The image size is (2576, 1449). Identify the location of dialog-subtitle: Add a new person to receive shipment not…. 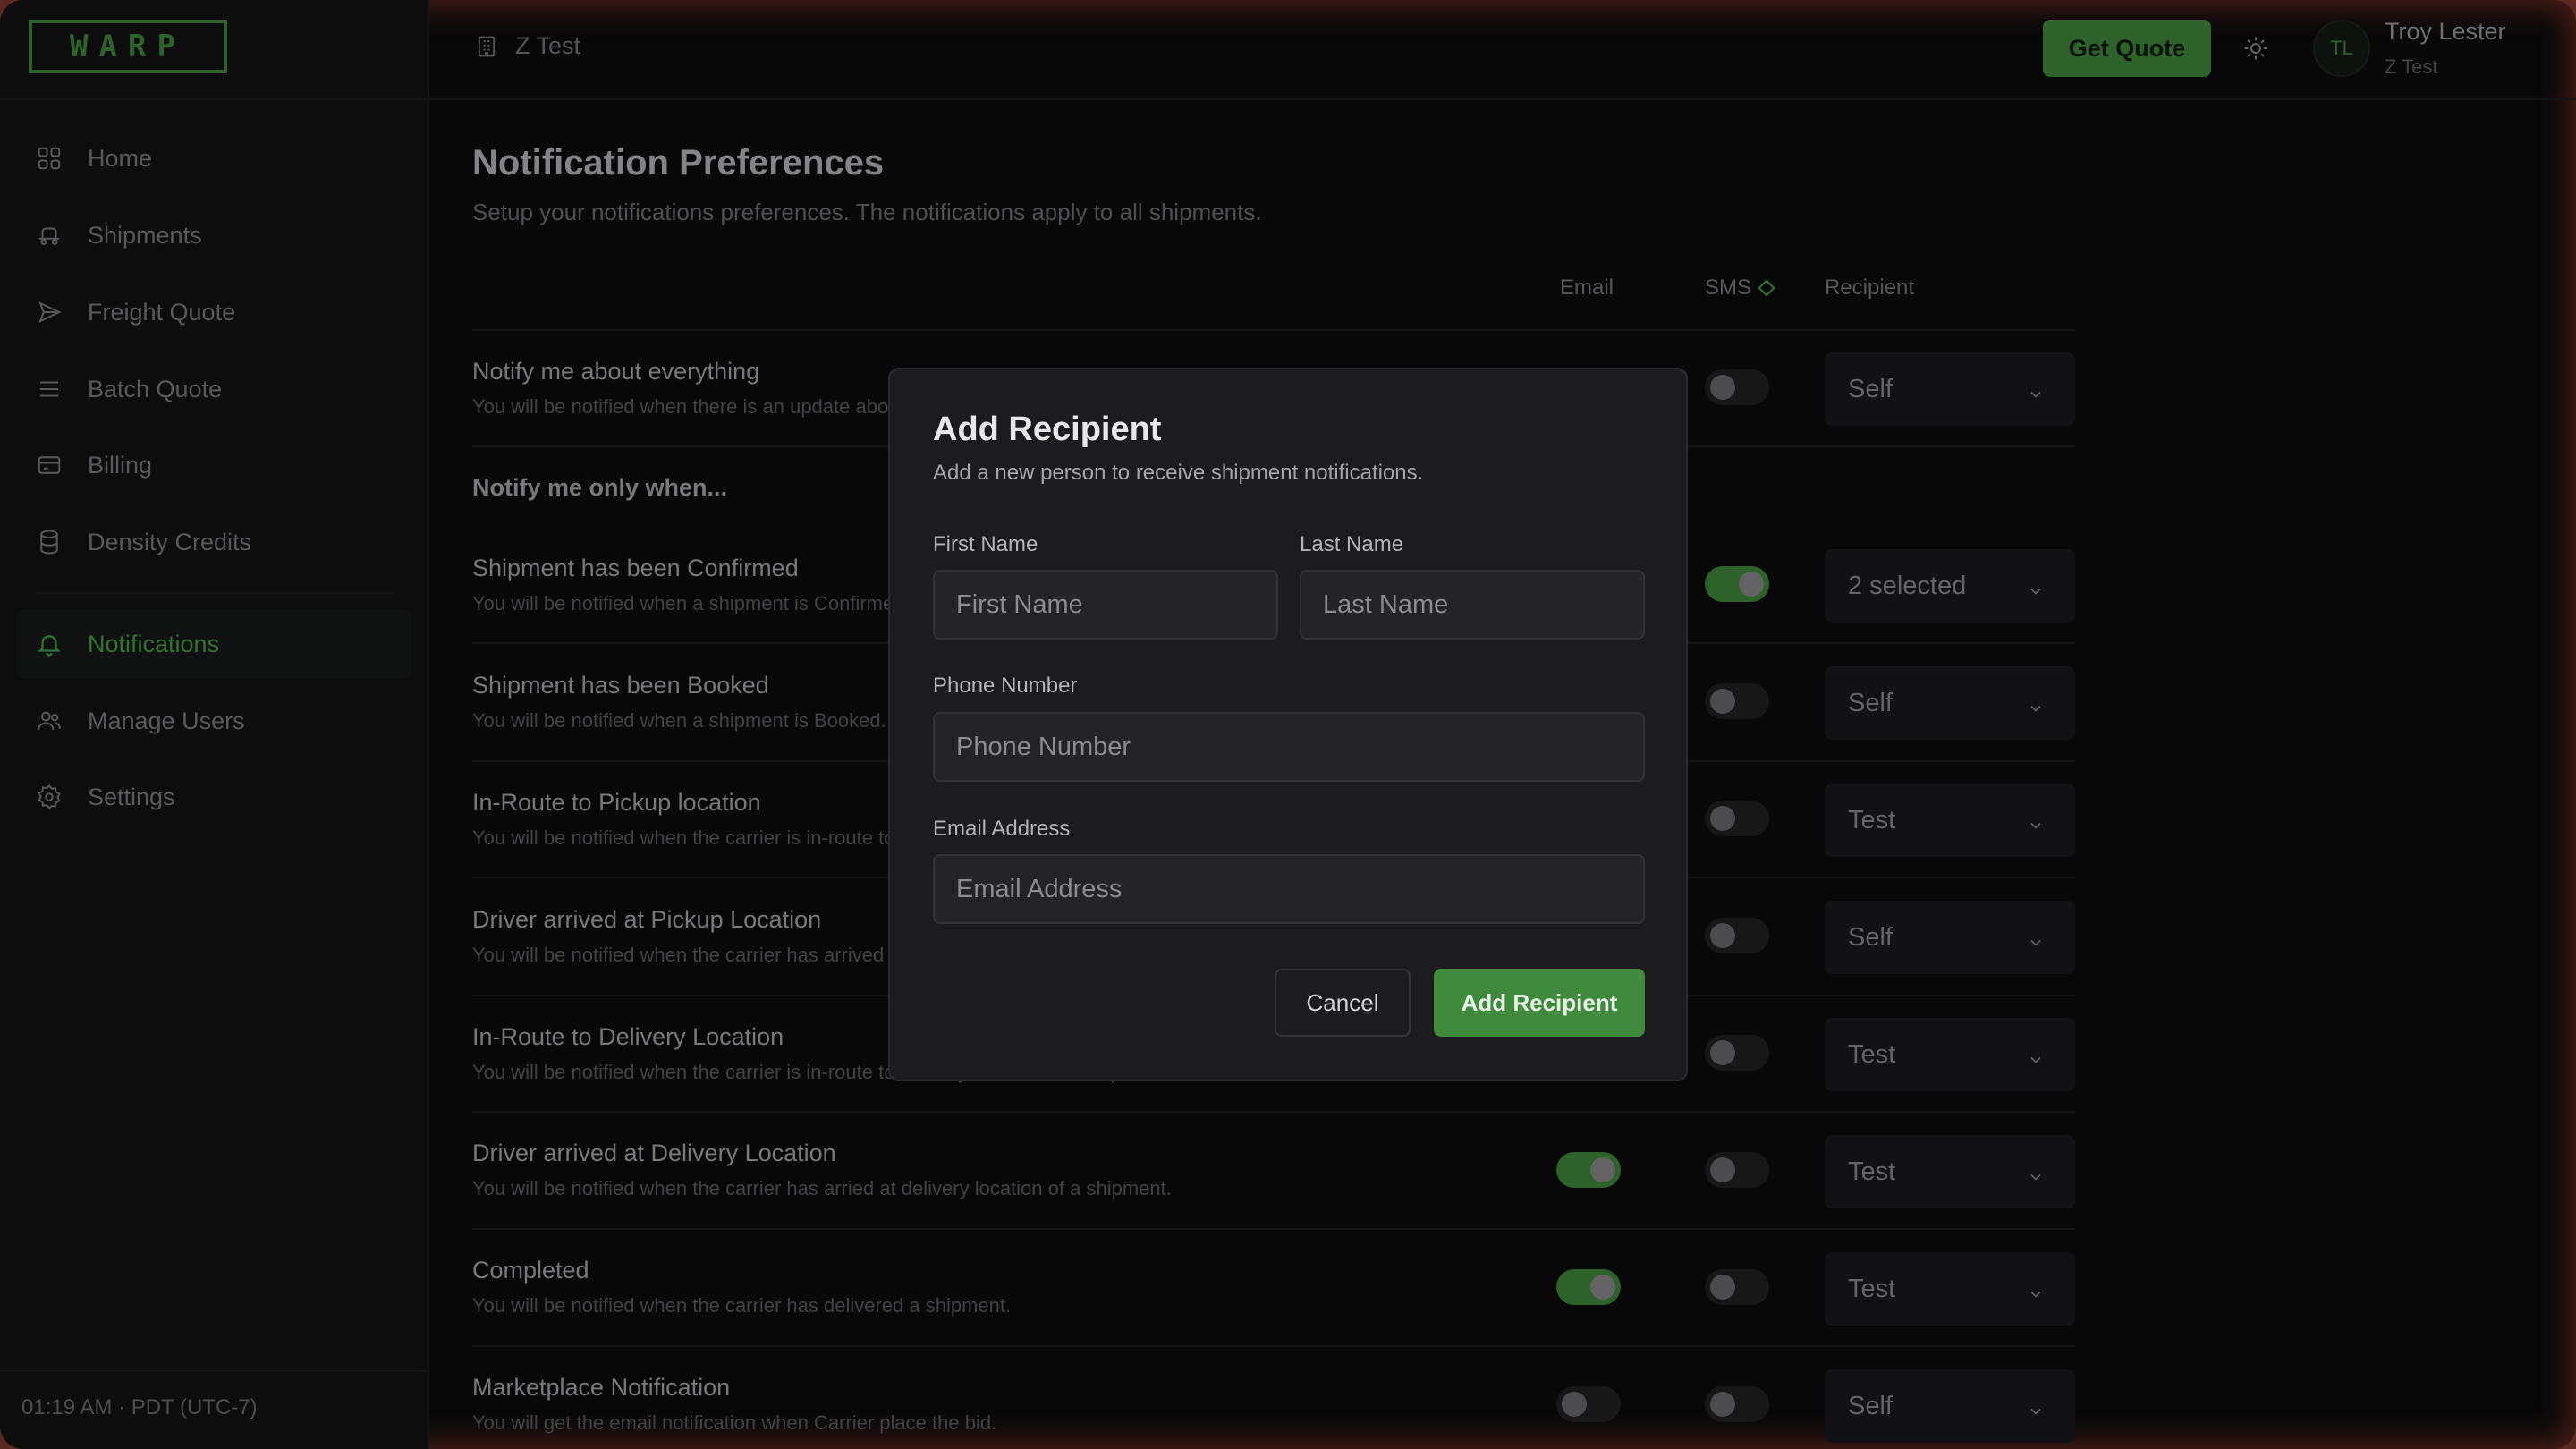
(1178, 473).